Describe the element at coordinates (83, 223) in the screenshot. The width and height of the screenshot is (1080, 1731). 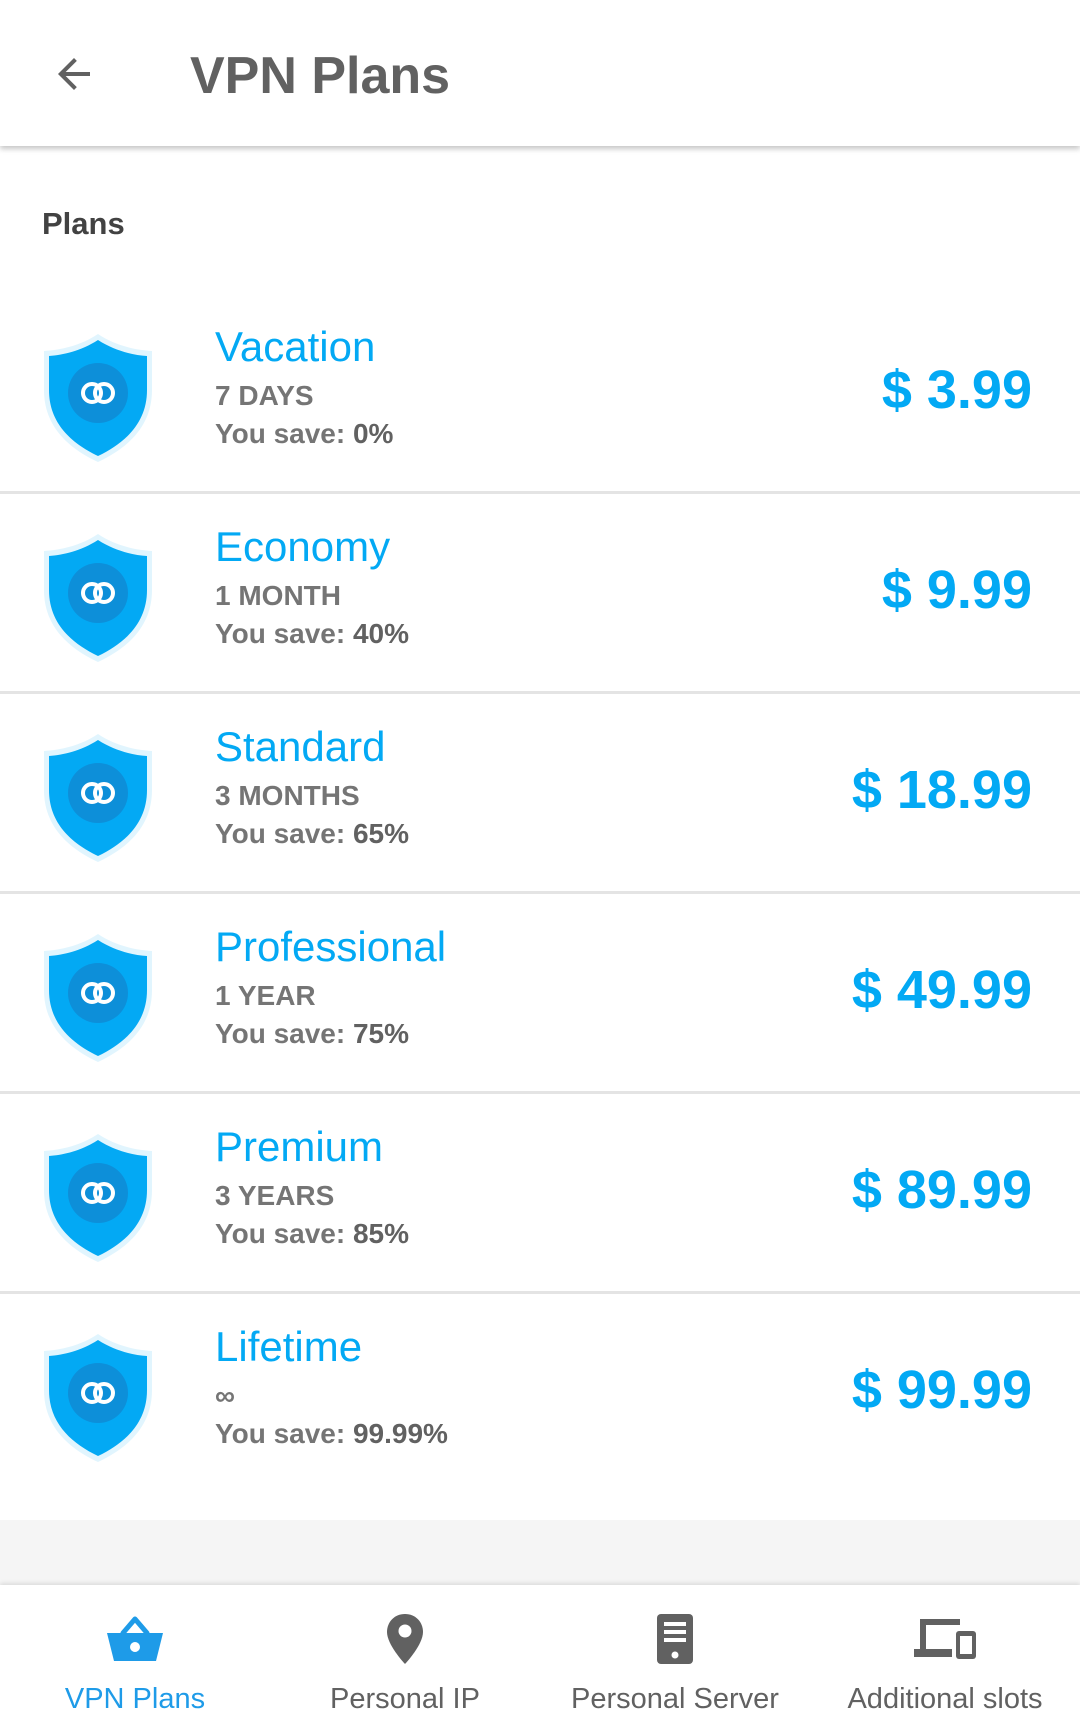
I see `section-label-plans: Plans` at that location.